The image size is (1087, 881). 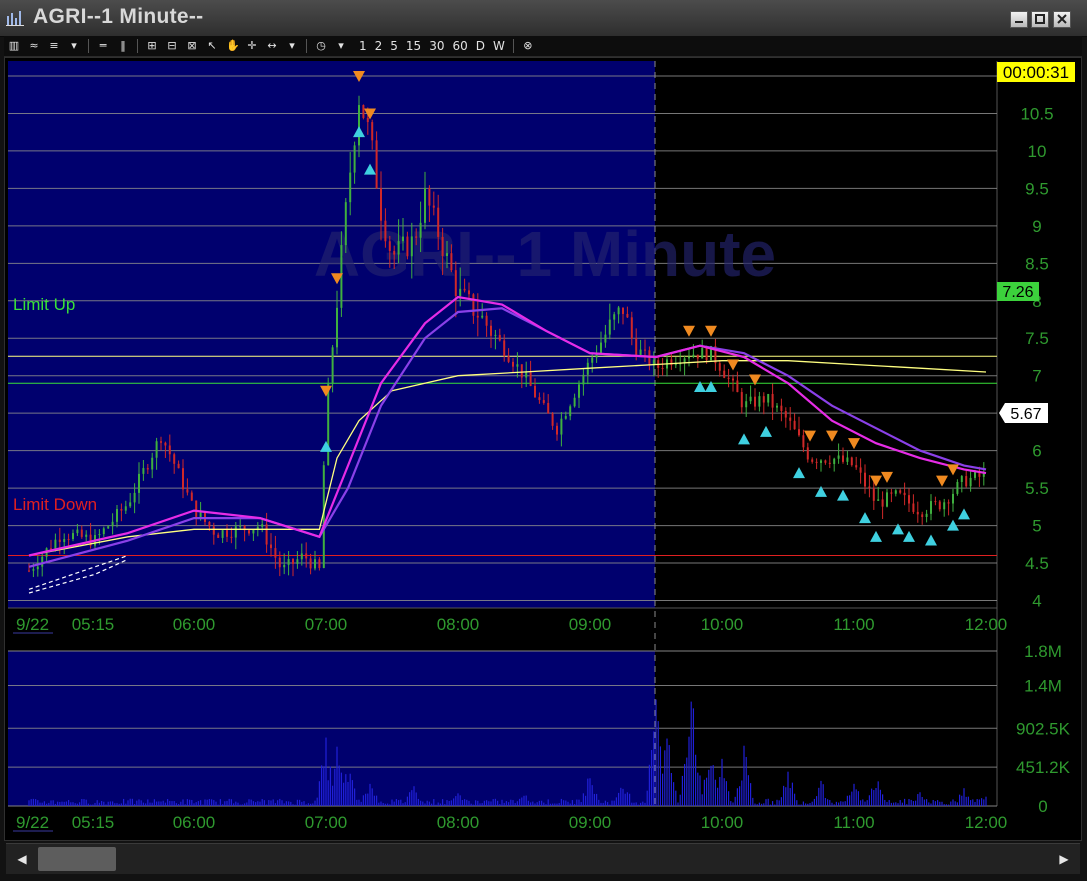 I want to click on interval-30-button: 30, so click(x=436, y=46).